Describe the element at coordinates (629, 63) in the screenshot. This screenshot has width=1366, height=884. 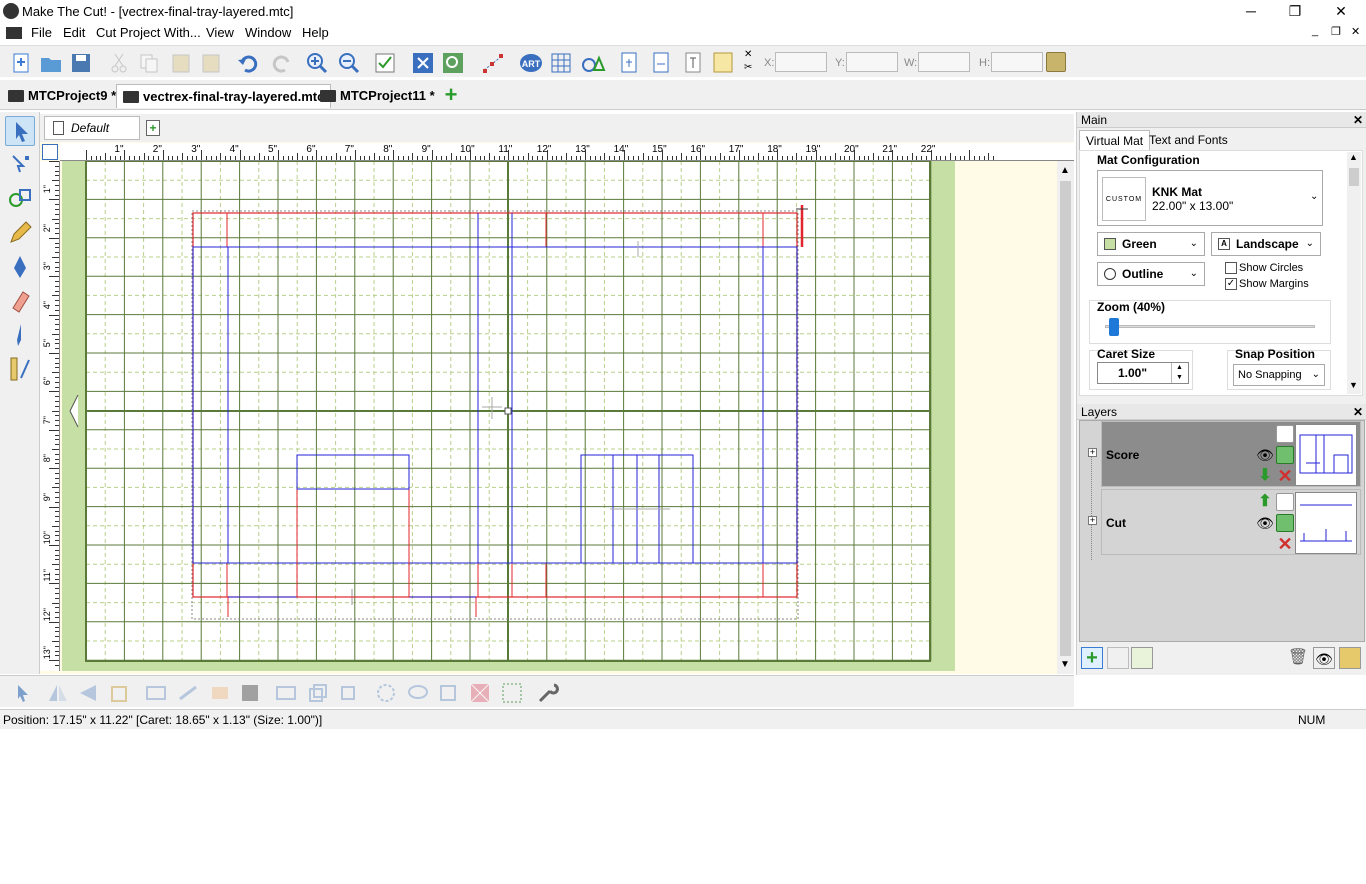
I see `import-svg-icon` at that location.